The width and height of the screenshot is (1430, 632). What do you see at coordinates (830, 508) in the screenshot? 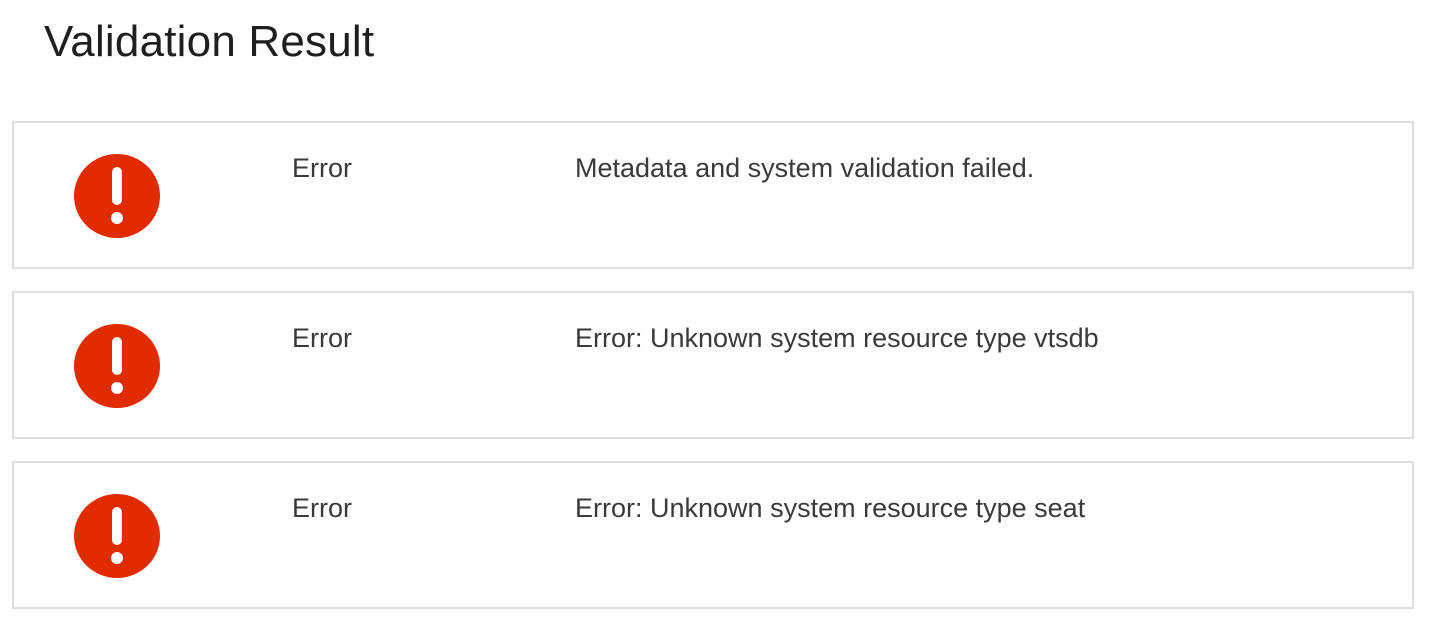
I see `result-message: Error: Unknown system resource type seat` at bounding box center [830, 508].